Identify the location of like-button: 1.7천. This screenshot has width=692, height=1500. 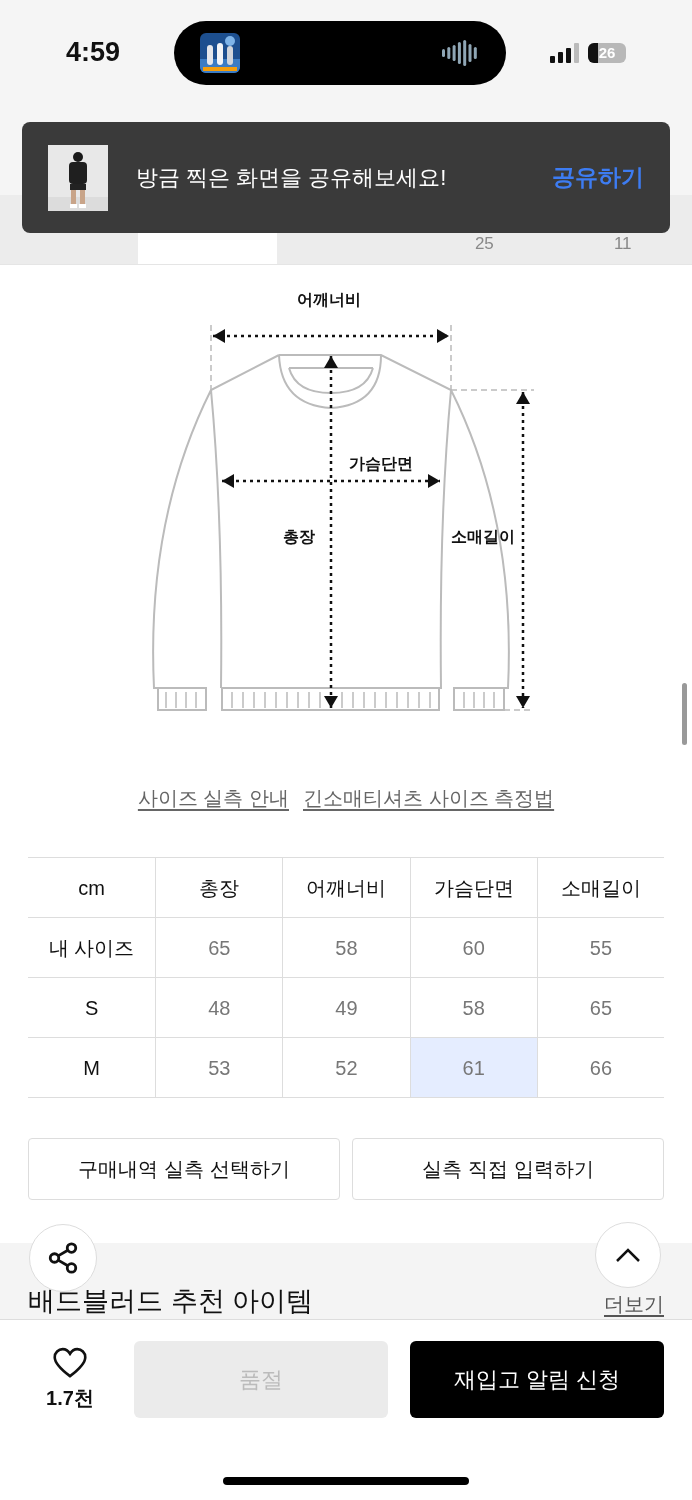
(70, 1379).